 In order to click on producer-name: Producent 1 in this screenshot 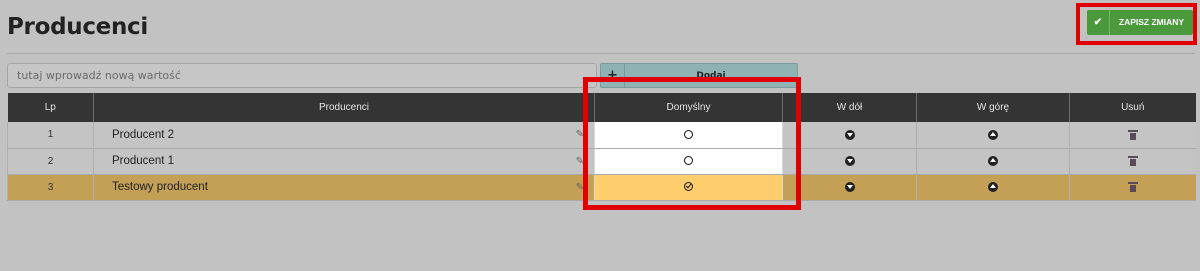, I will do `click(143, 161)`.